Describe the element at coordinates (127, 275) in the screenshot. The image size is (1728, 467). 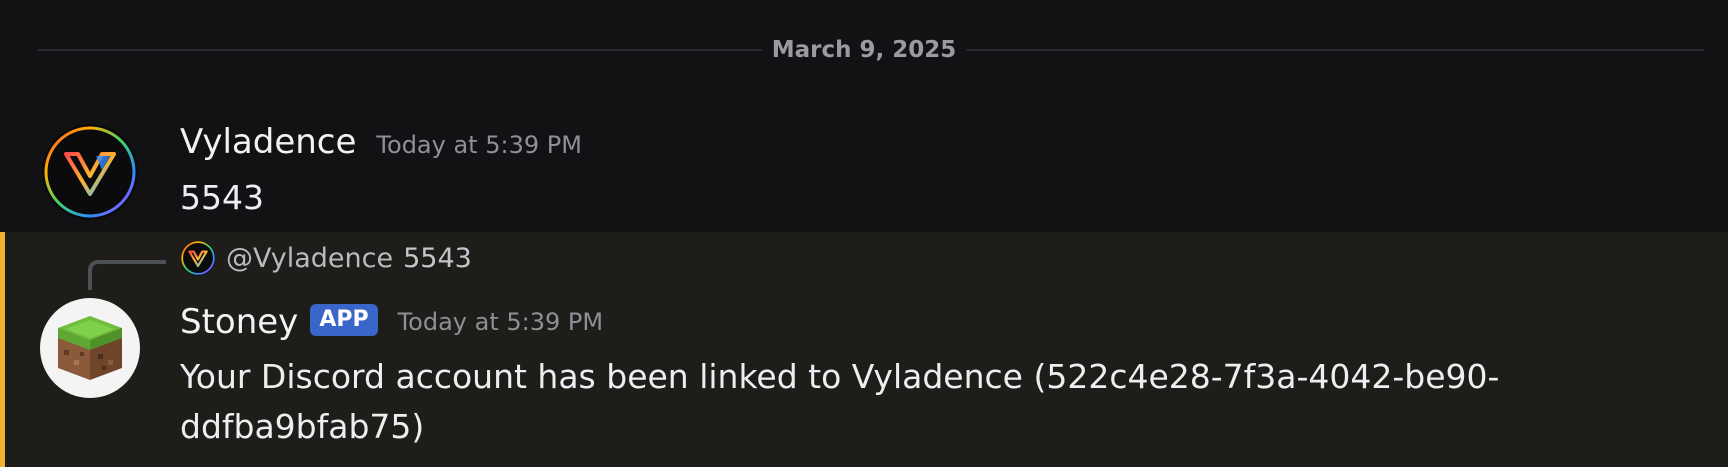
I see `reply-connector` at that location.